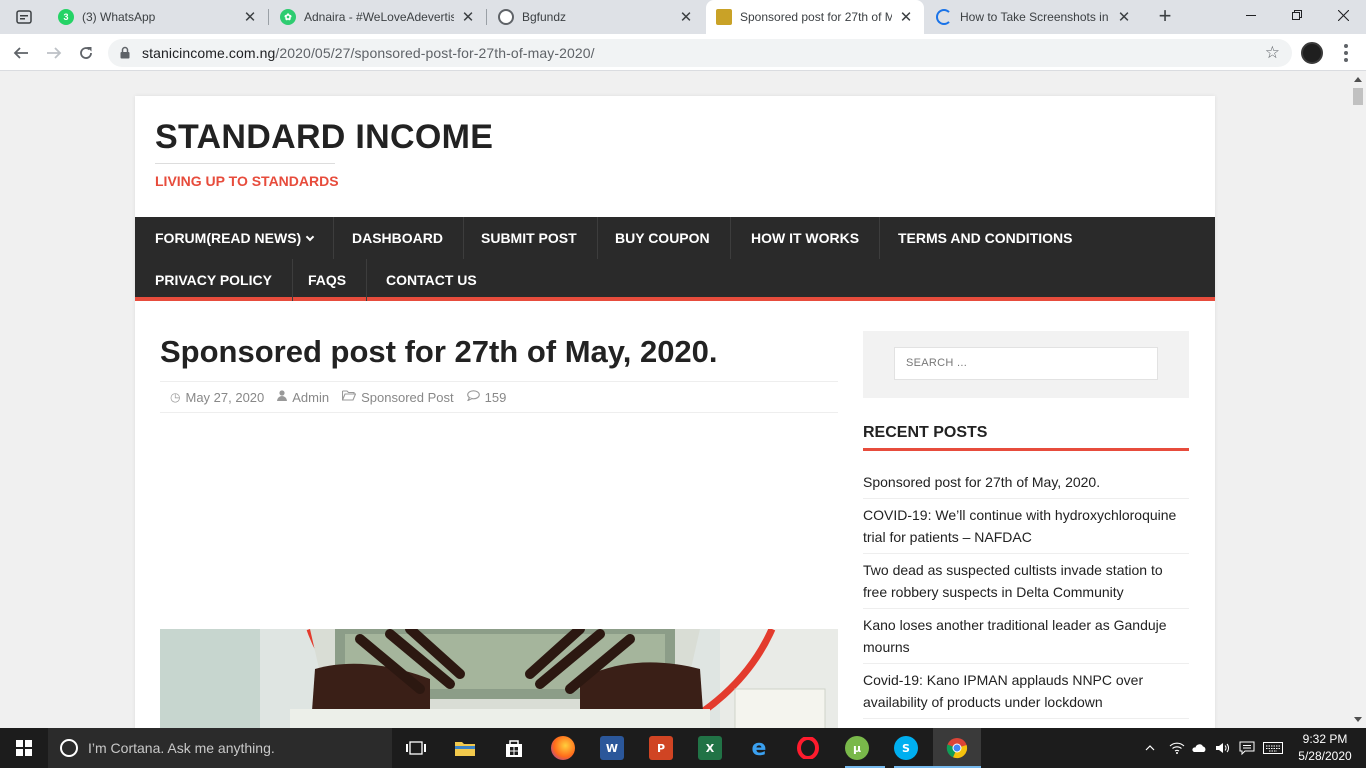  Describe the element at coordinates (1325, 756) in the screenshot. I see `clock-date: 5/28/2020` at that location.